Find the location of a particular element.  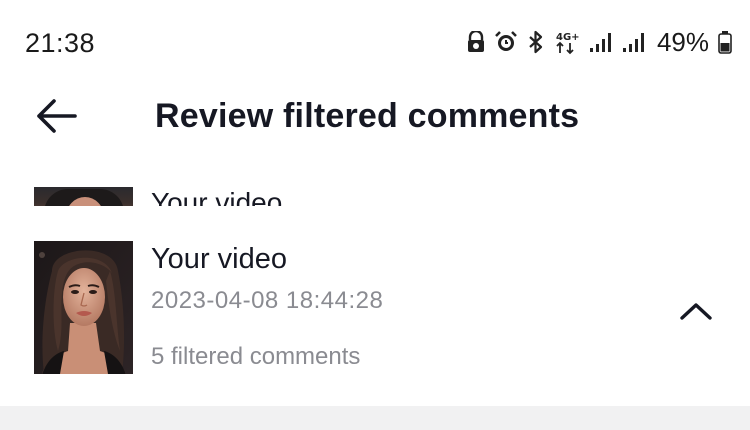

back-arrow-icon is located at coordinates (57, 116).